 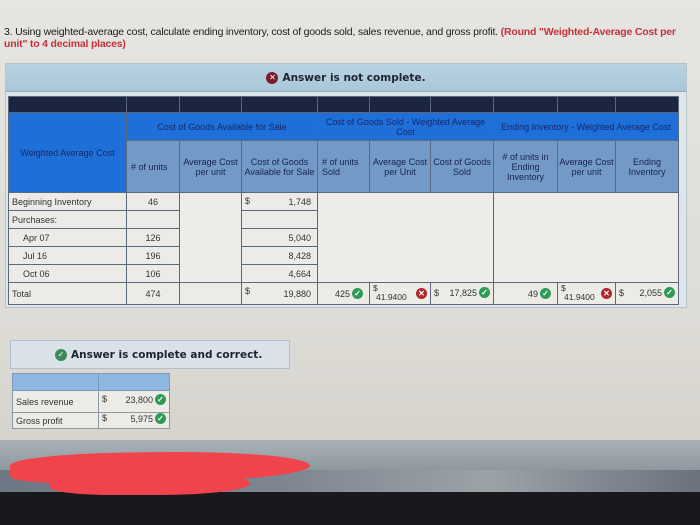 I want to click on header-row, so click(x=91, y=382).